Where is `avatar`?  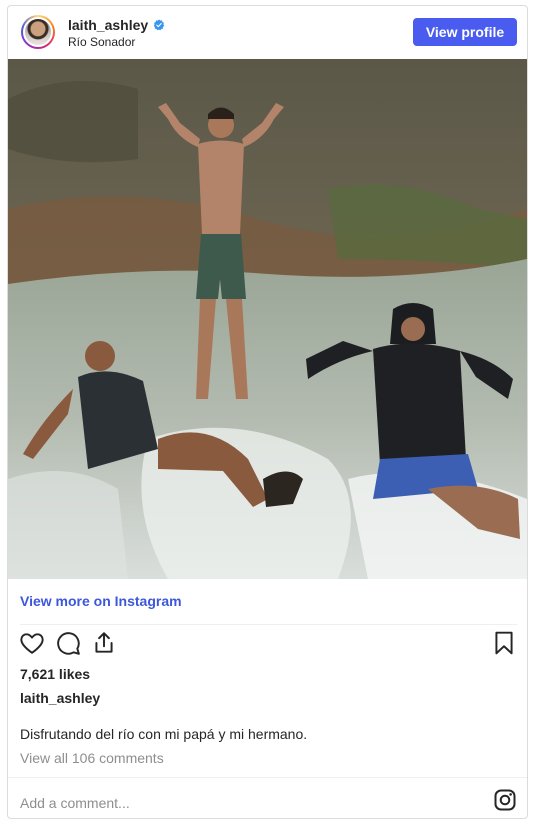
avatar is located at coordinates (38, 32).